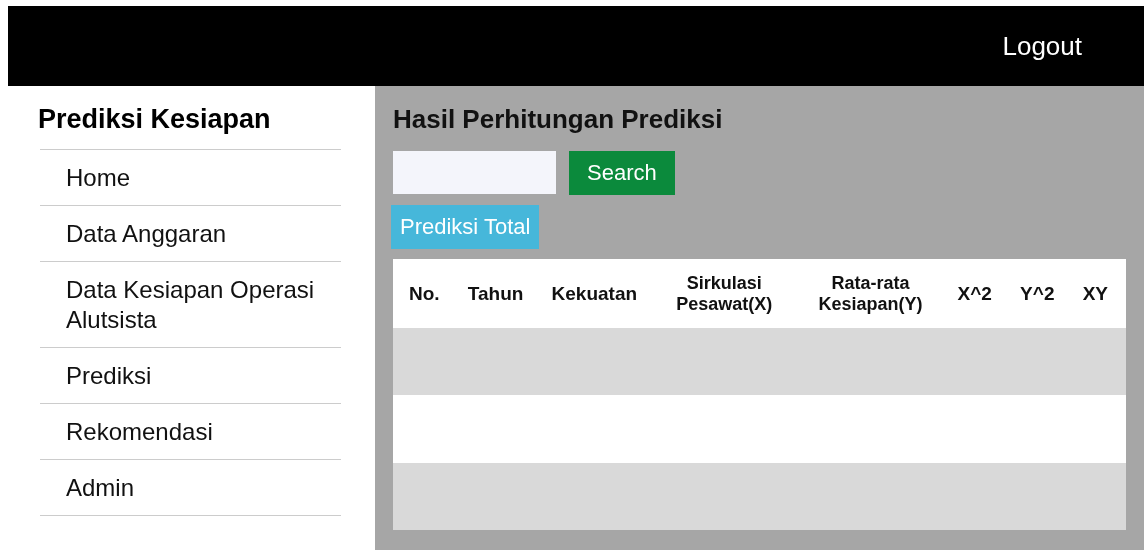  What do you see at coordinates (190, 487) in the screenshot?
I see `sidebar-item: Admin` at bounding box center [190, 487].